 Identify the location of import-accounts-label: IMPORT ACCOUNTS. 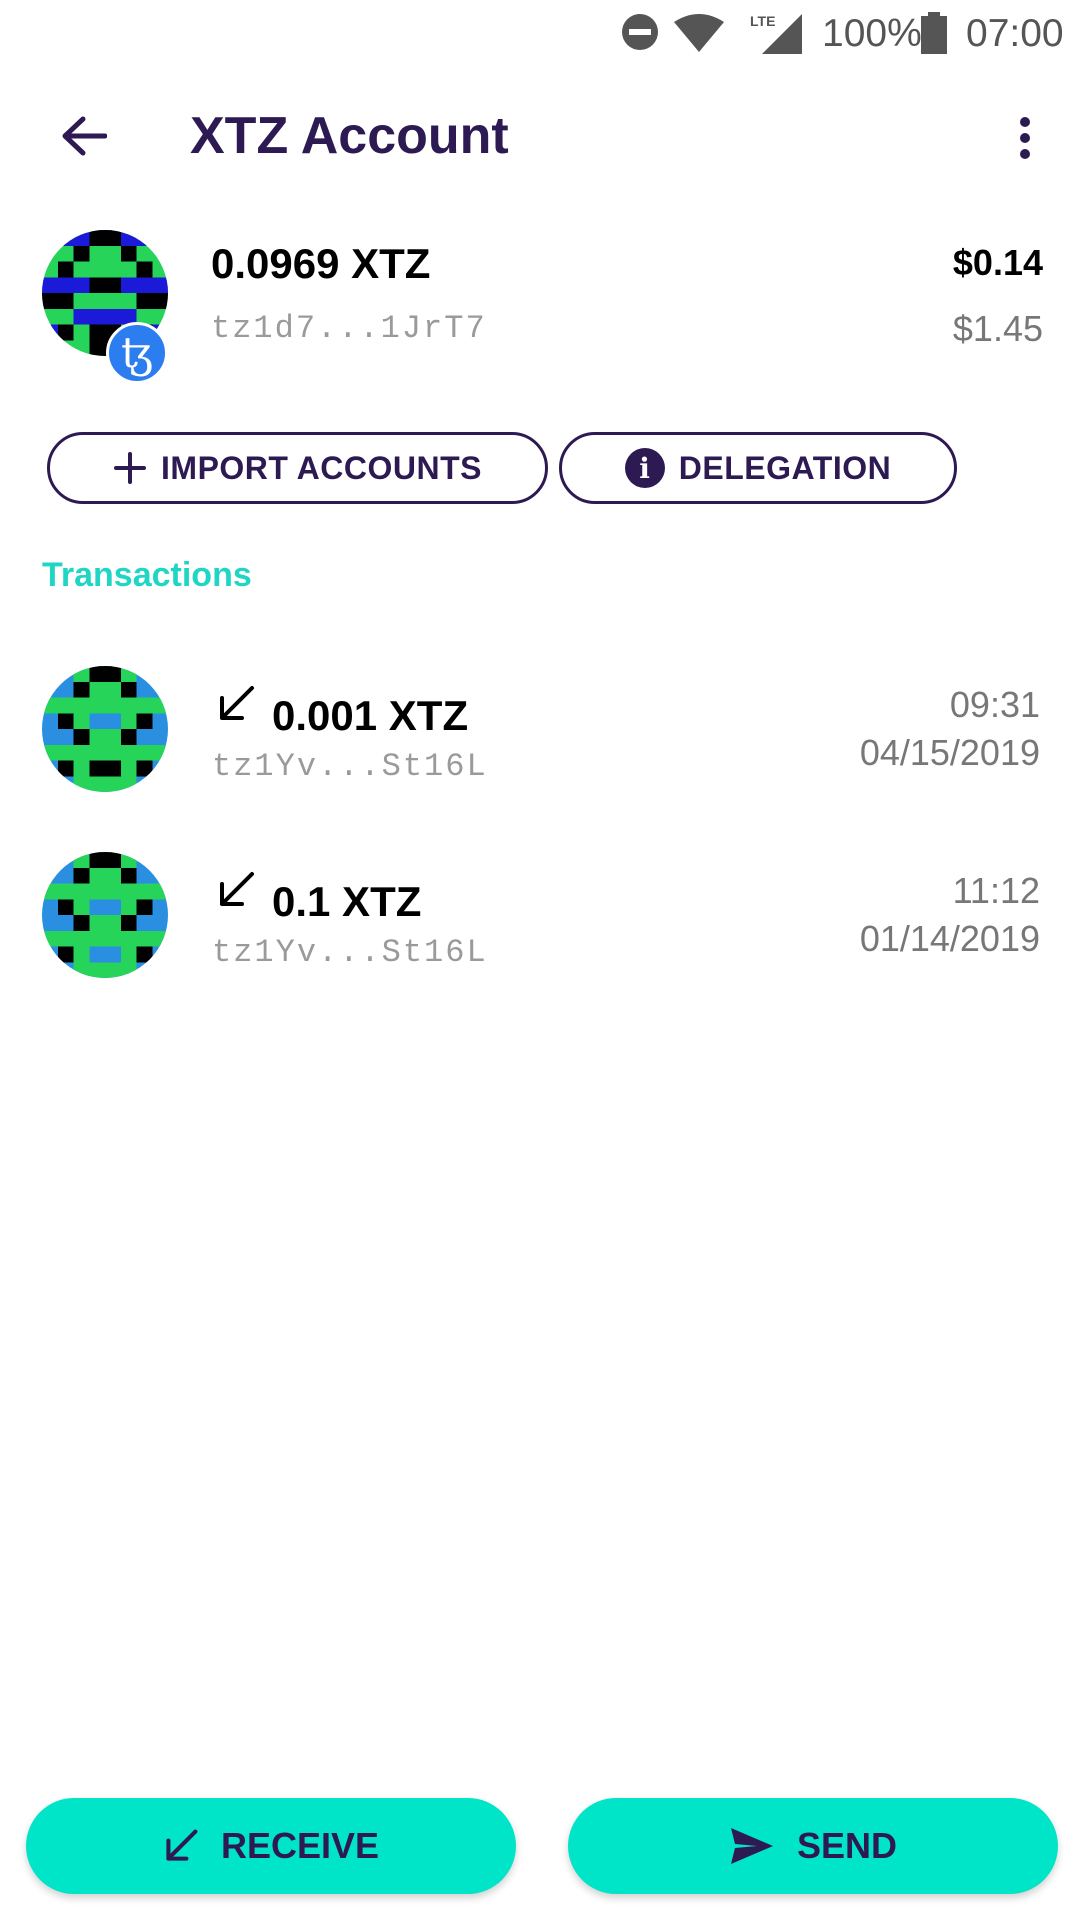
(321, 467).